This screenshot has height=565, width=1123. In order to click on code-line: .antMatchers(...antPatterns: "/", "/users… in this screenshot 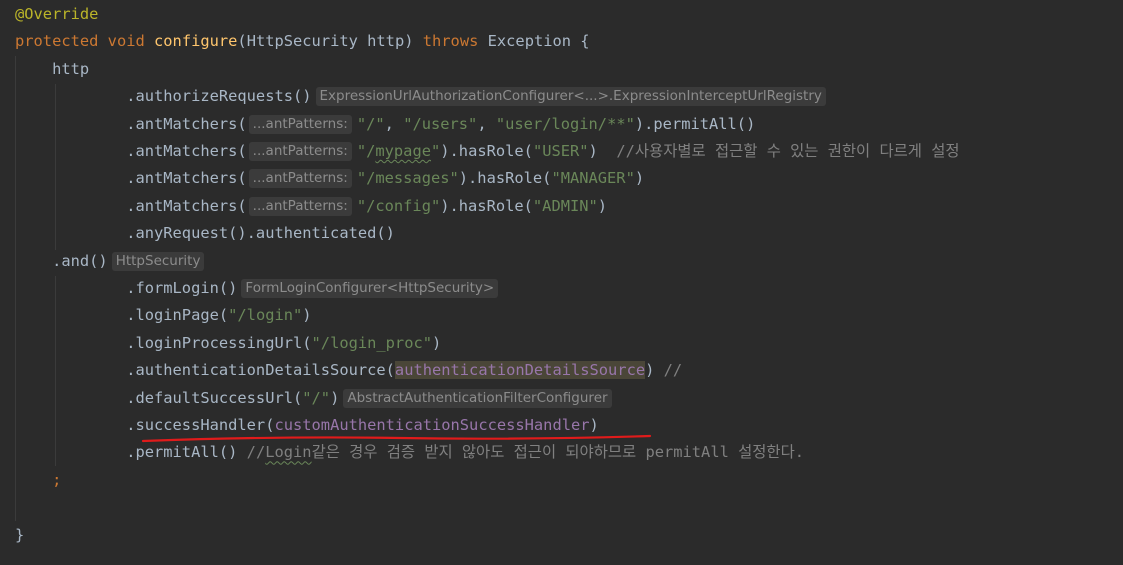, I will do `click(385, 124)`.